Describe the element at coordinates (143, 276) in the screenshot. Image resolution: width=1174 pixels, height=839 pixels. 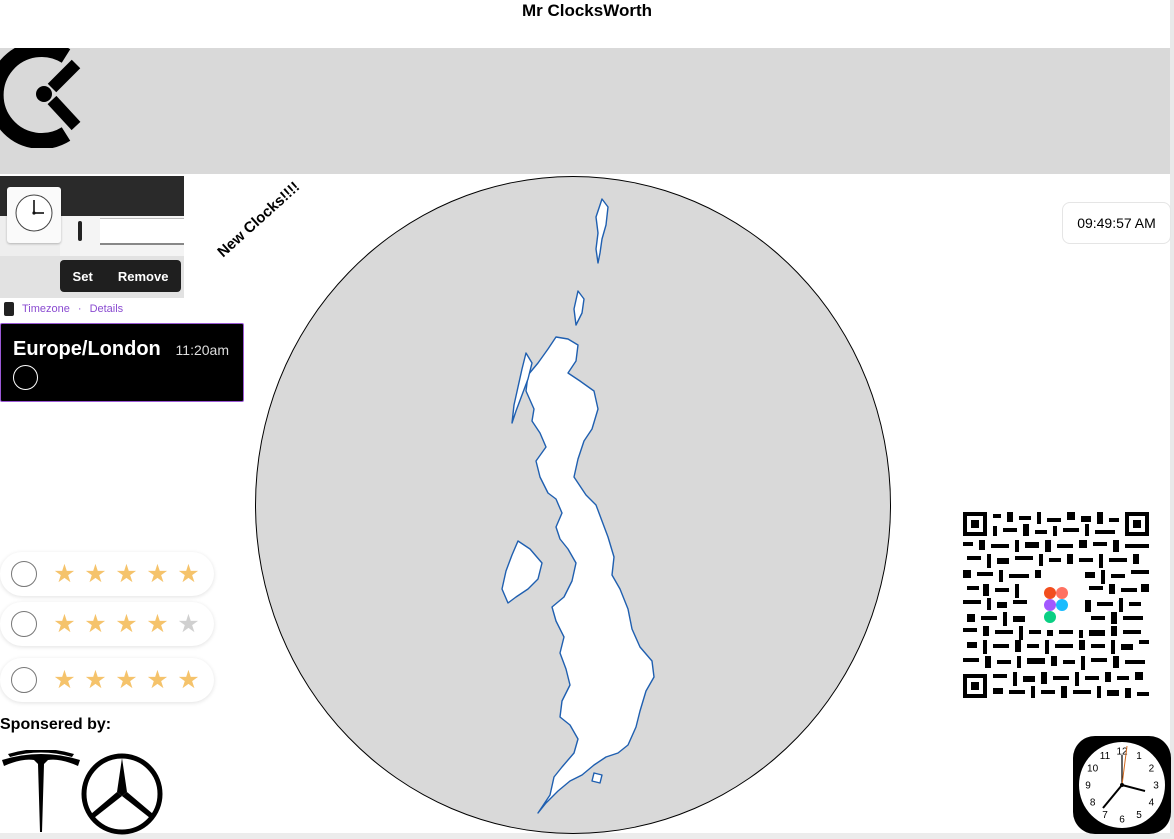
I see `remove-button: Remove` at that location.